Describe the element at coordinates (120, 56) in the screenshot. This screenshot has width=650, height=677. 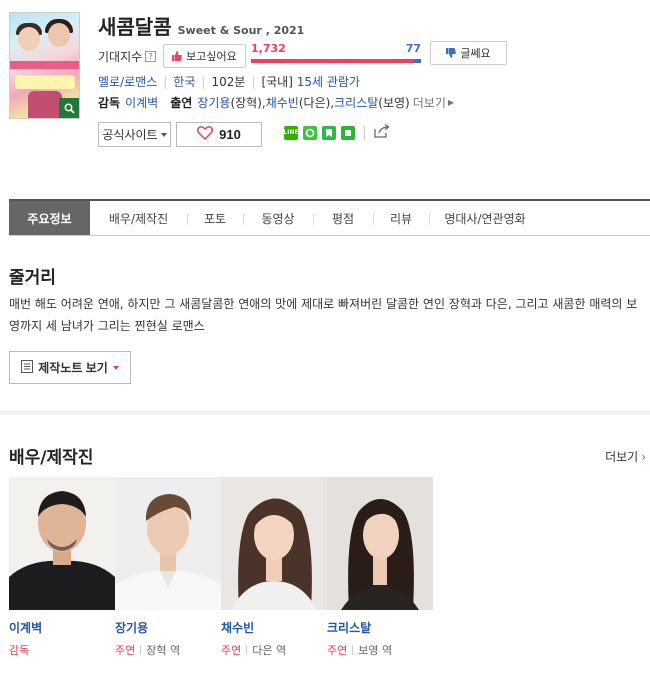
I see `expect-label: 기대지수` at that location.